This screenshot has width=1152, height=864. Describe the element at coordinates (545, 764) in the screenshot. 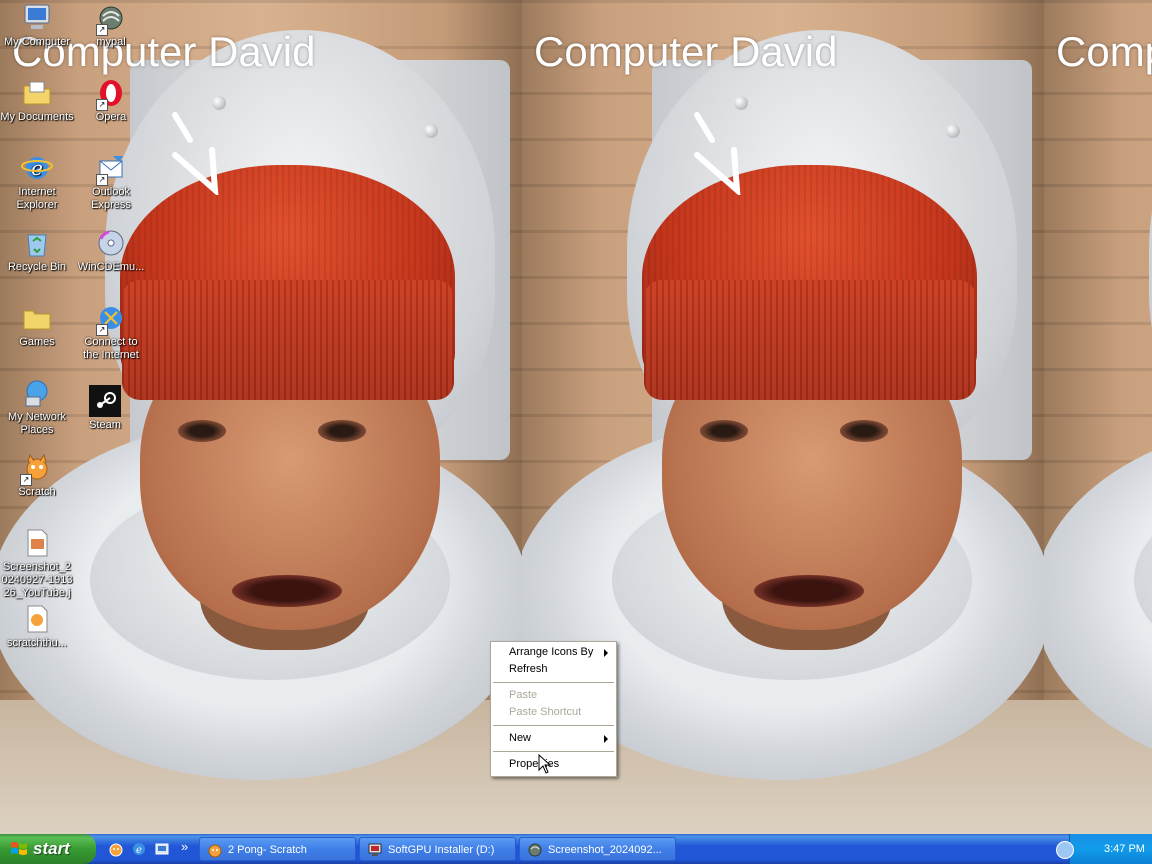

I see `mouse-cursor-icon` at that location.